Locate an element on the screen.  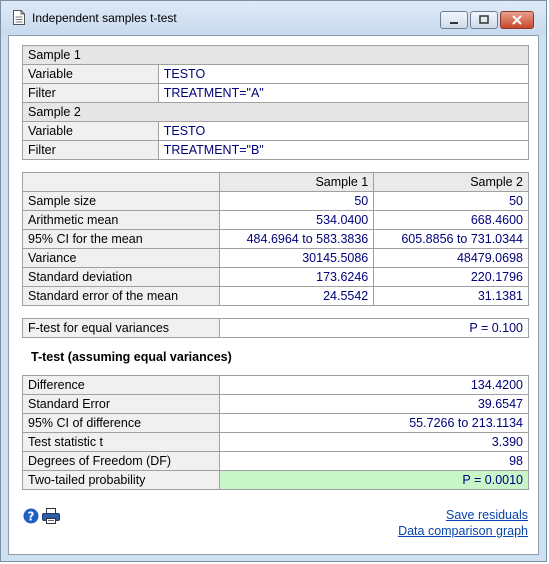
sample2-filter-label: Filter is located at coordinates (90, 150).